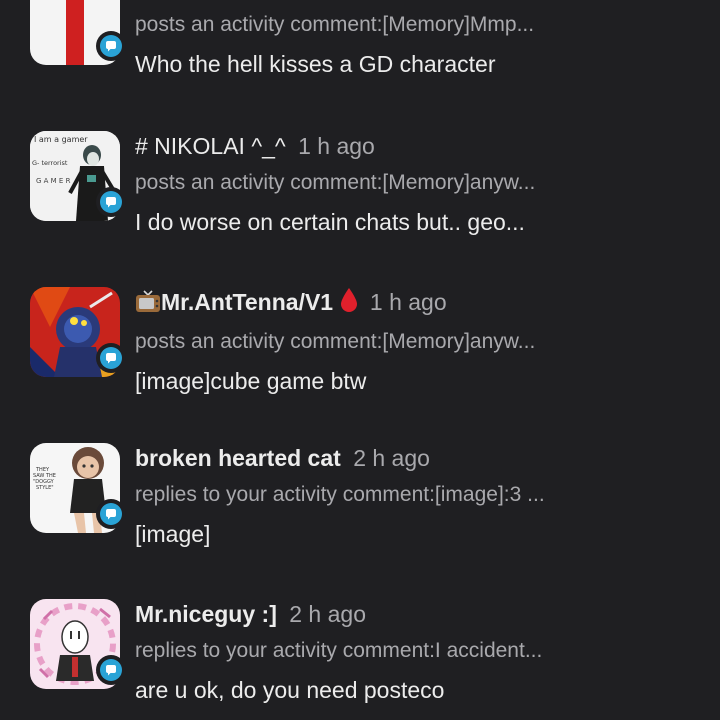  Describe the element at coordinates (78, 488) in the screenshot. I see `avatar: THEY SAW THE "DOGGY STYLE"` at that location.